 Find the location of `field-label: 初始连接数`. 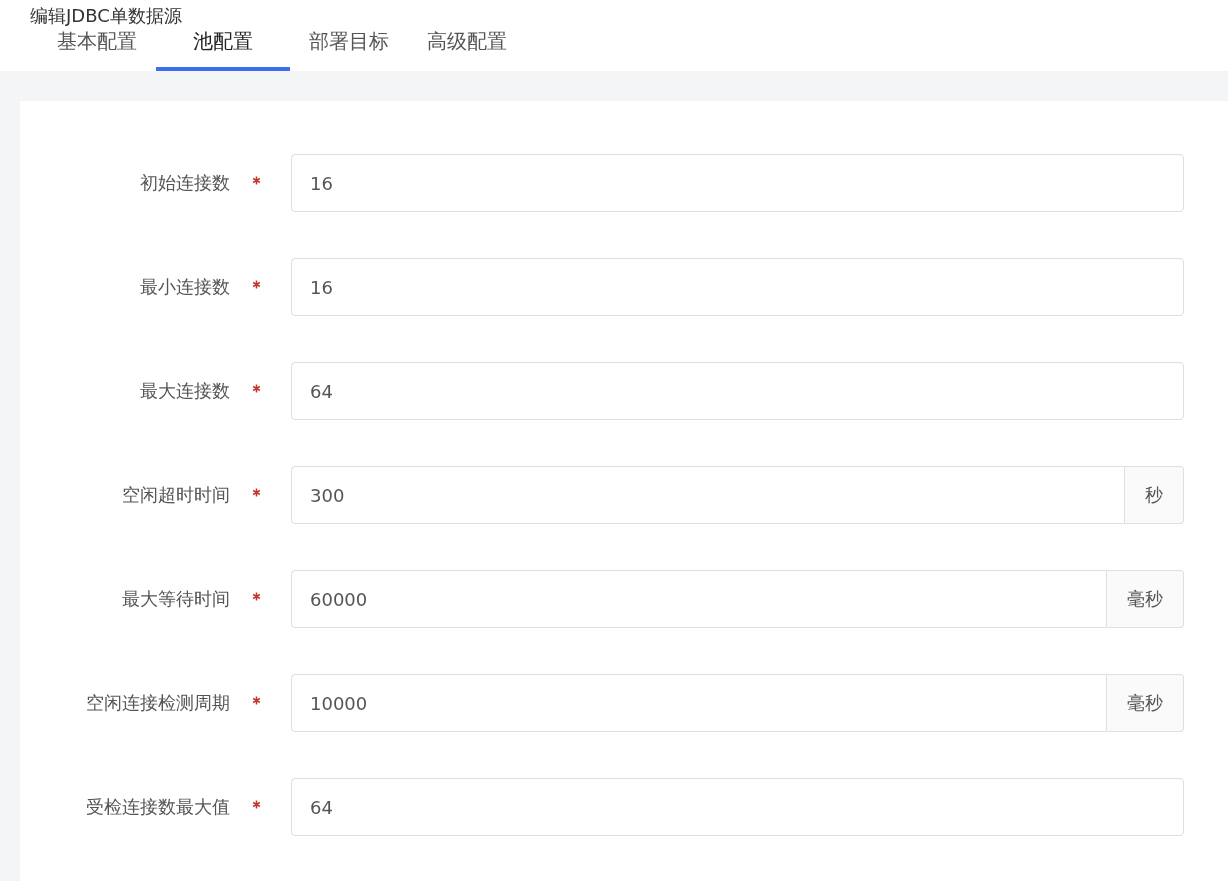

field-label: 初始连接数 is located at coordinates (185, 182).